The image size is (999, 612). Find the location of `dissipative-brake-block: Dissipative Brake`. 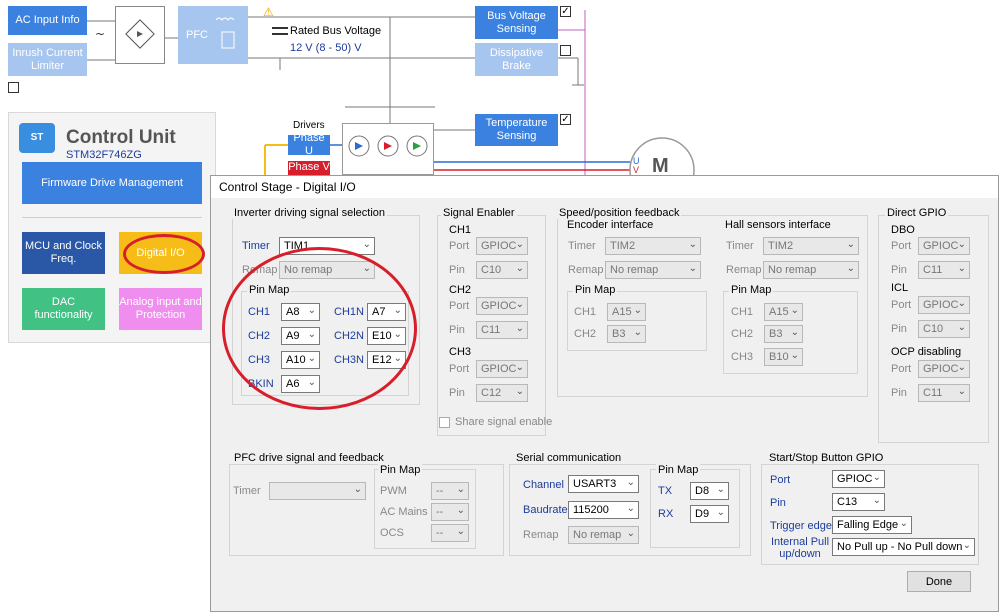

dissipative-brake-block: Dissipative Brake is located at coordinates (516, 59).